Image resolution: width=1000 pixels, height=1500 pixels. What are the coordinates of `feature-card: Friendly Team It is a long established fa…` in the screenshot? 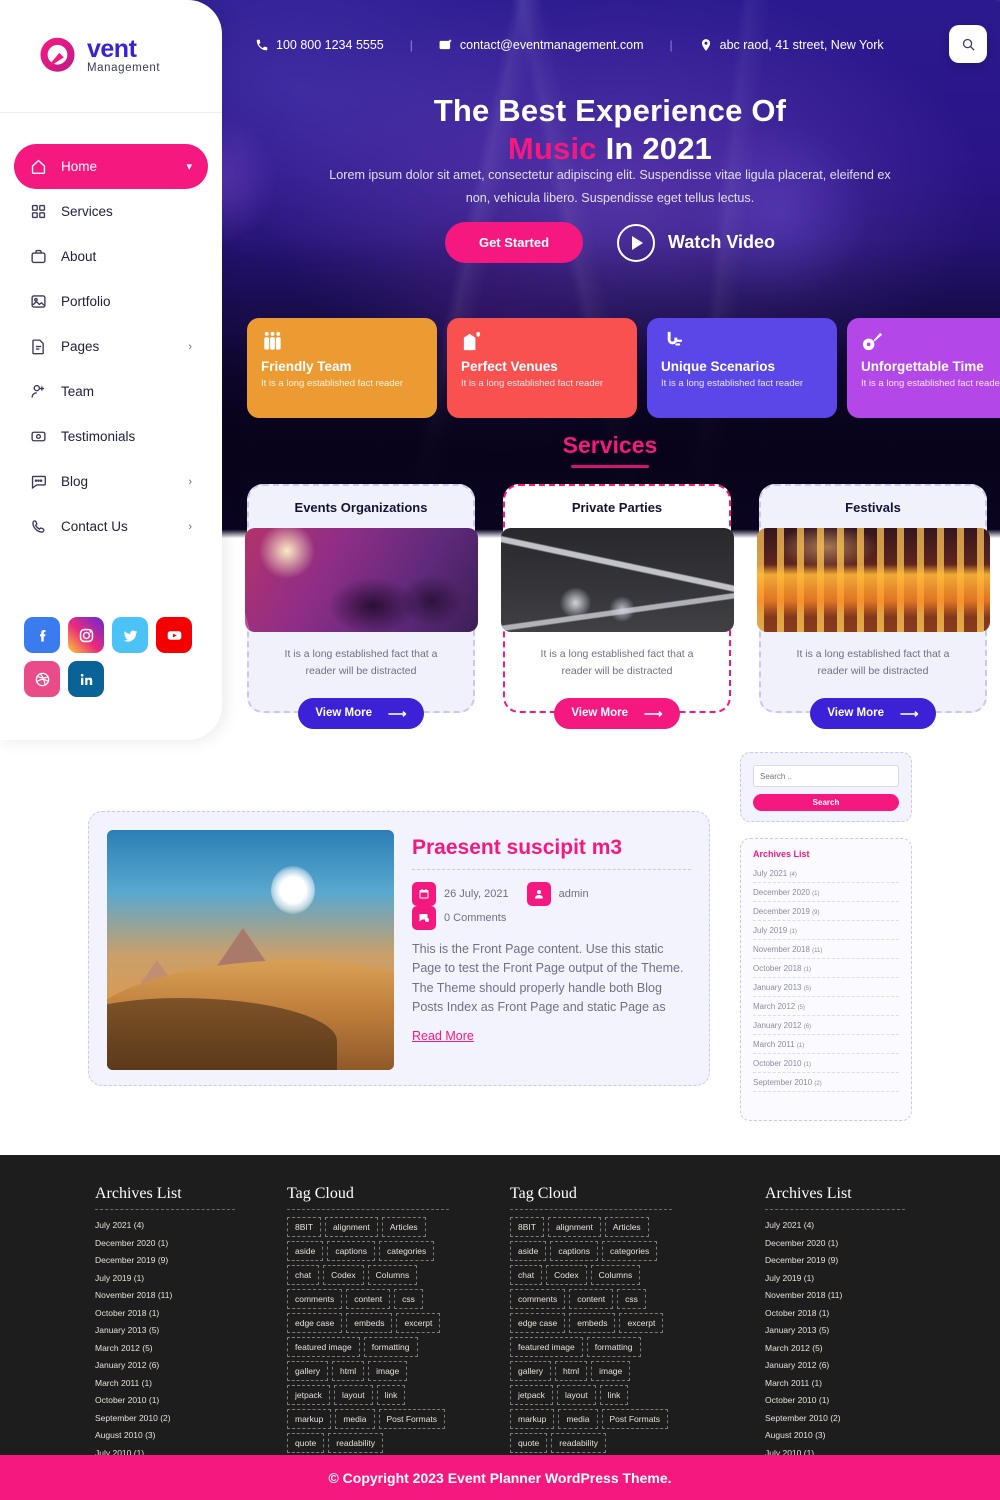 It's located at (342, 368).